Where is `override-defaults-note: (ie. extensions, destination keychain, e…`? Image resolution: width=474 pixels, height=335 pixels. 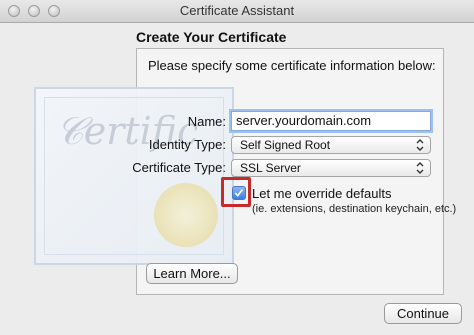
override-defaults-note: (ie. extensions, destination keychain, e… is located at coordinates (354, 209).